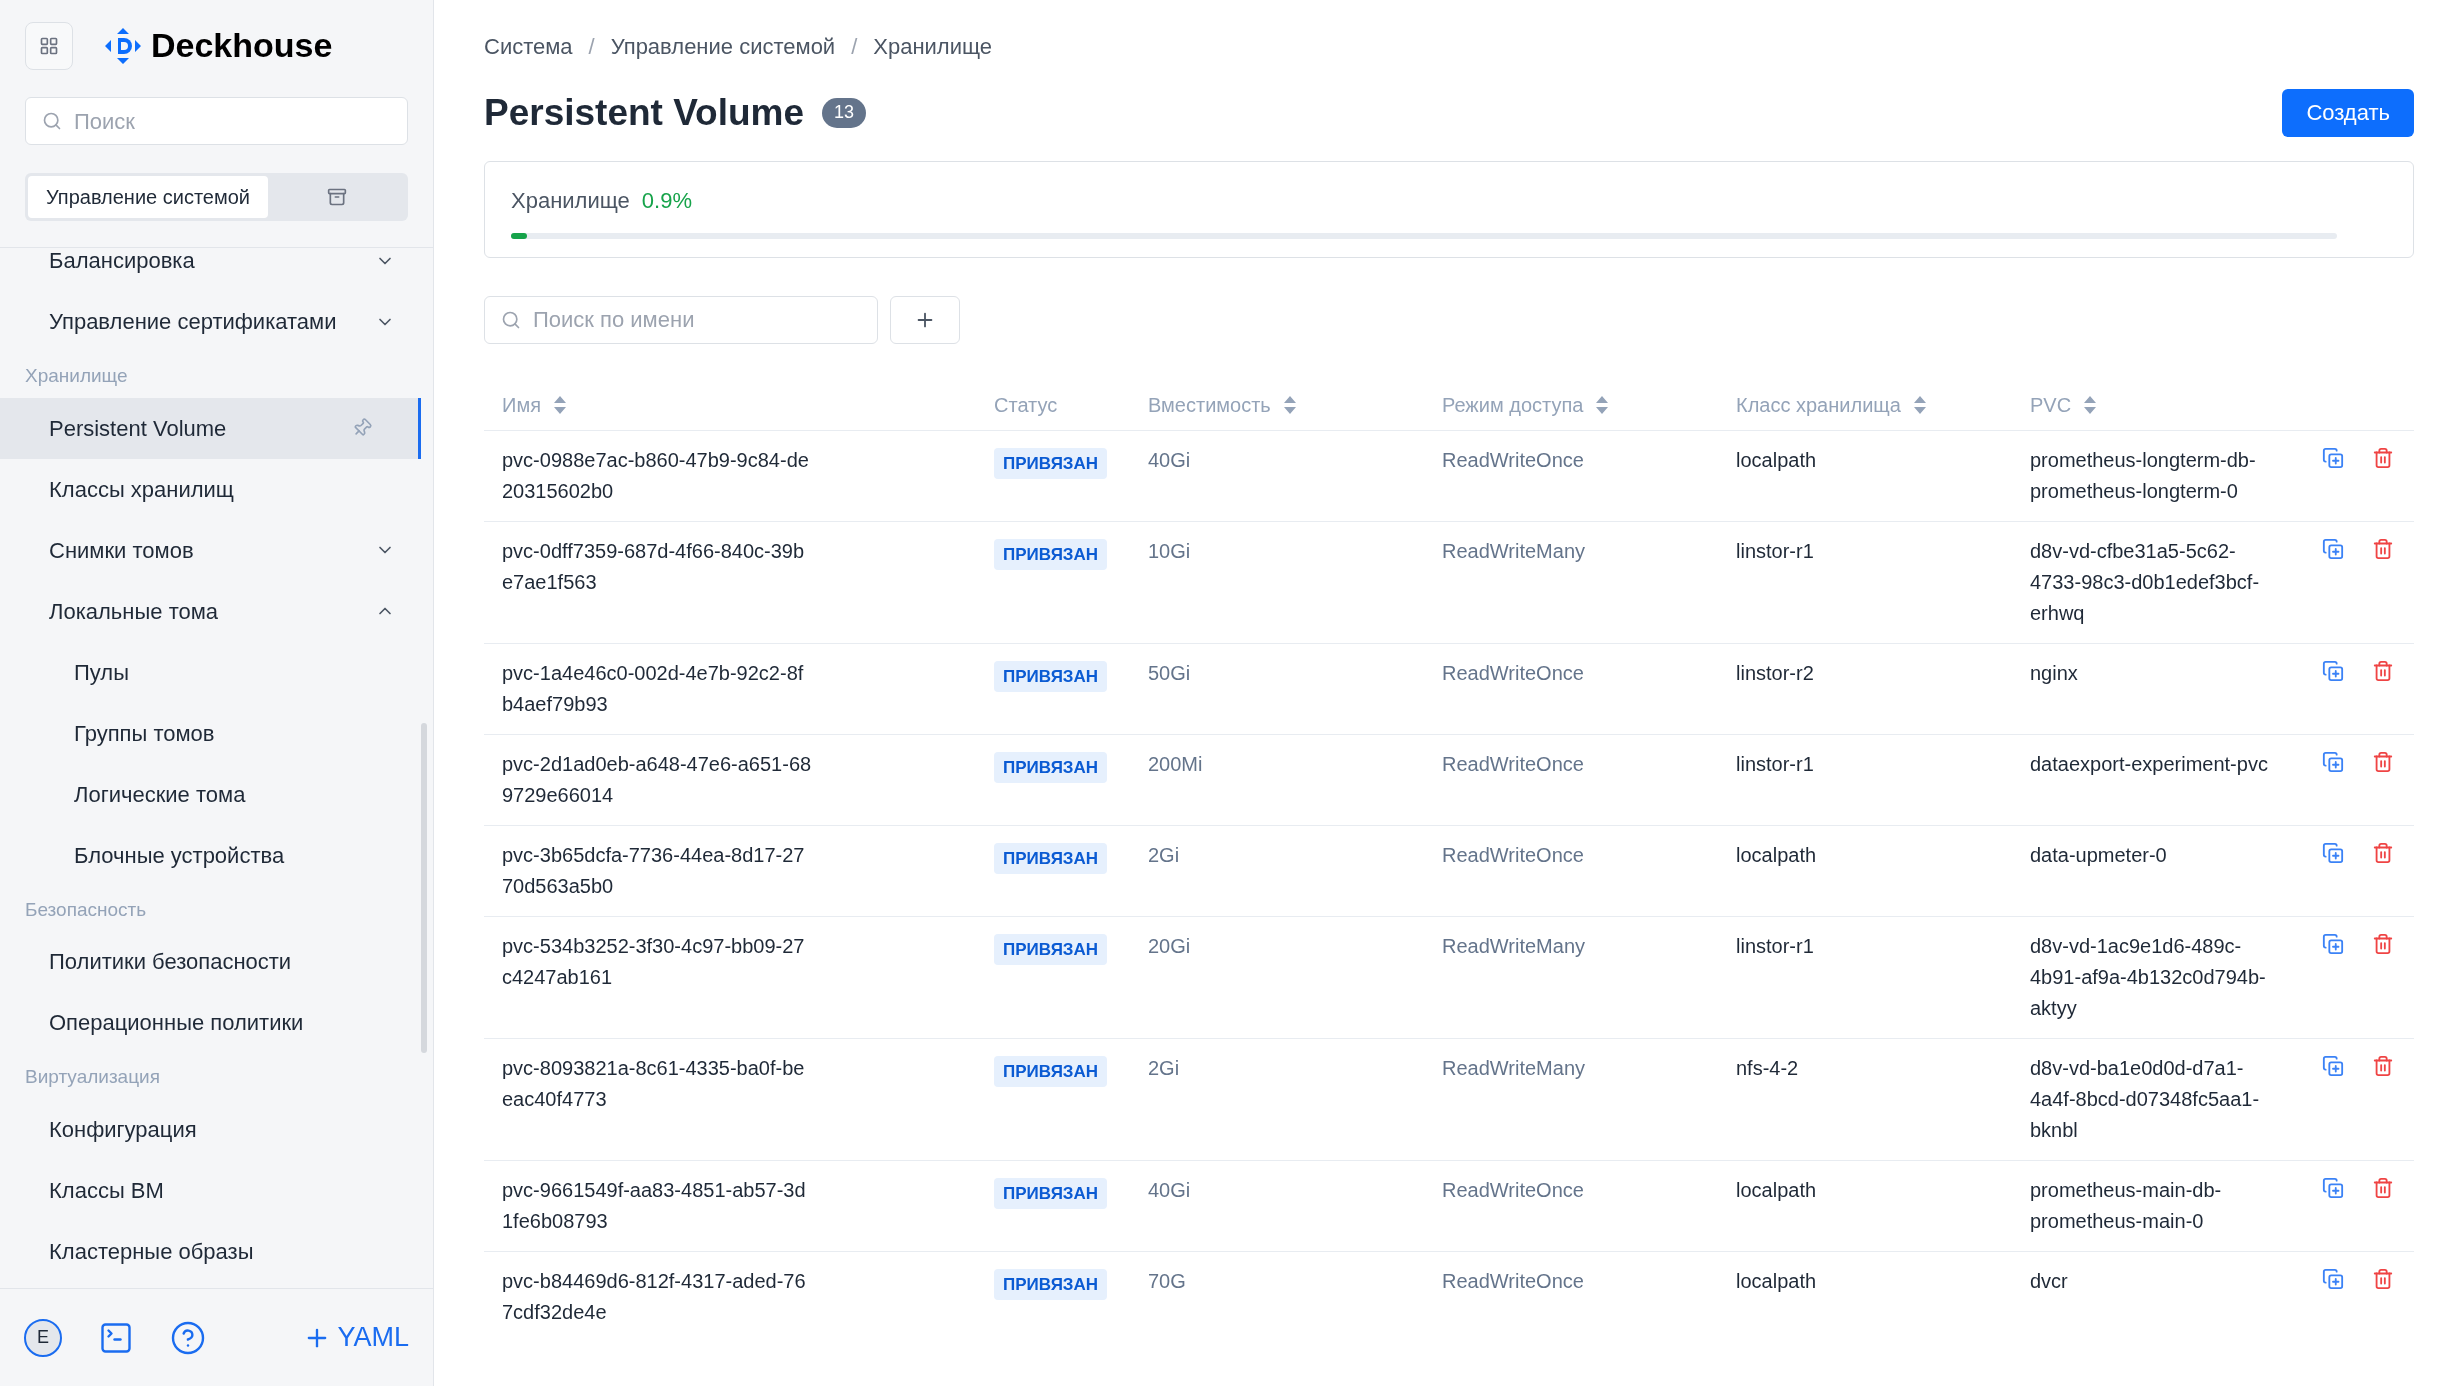  I want to click on sidebar-item: Управление сертификатами, so click(210, 321).